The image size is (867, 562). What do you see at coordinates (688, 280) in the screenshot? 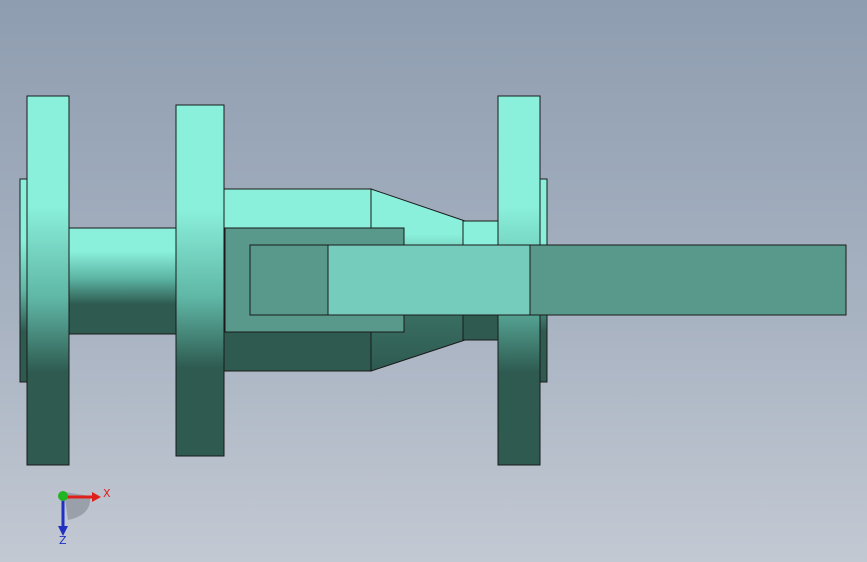
I see `rod-right-segment` at bounding box center [688, 280].